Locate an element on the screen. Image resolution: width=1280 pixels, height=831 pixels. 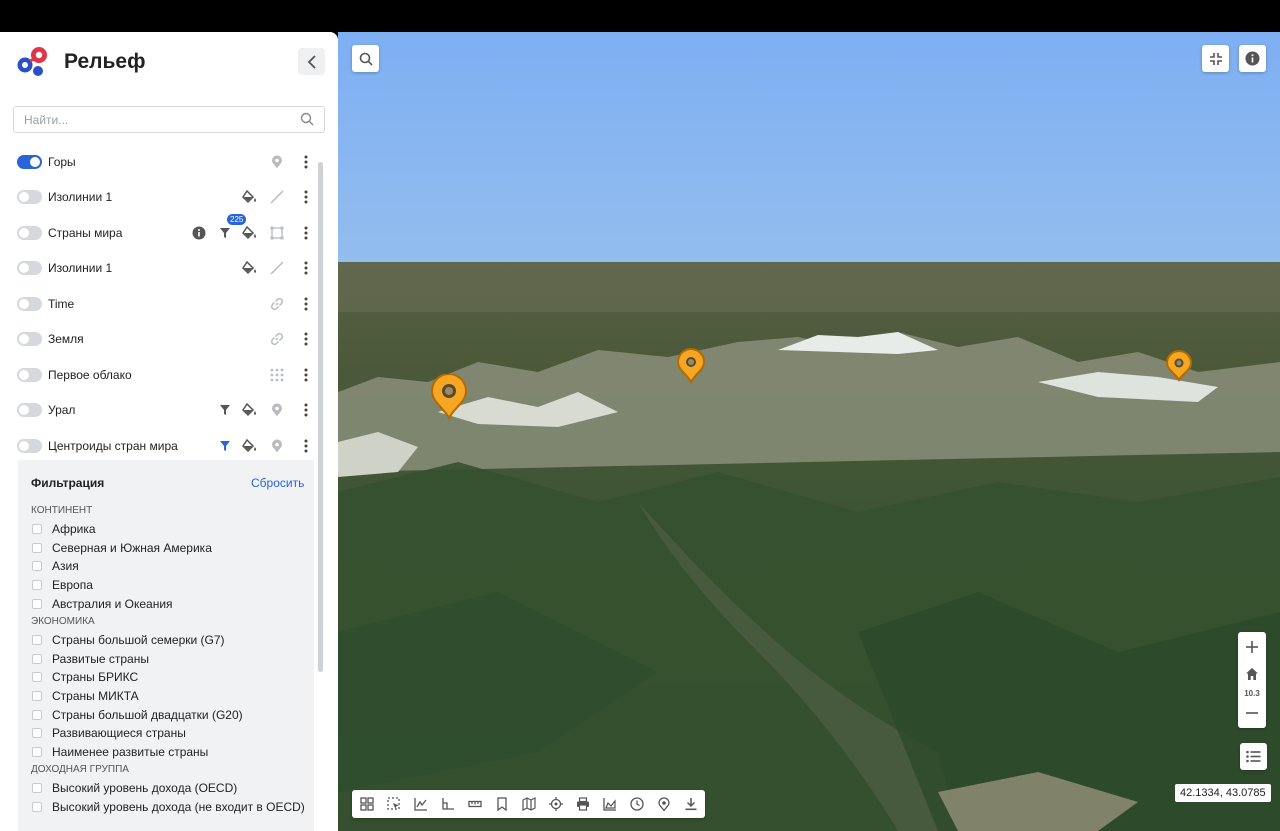
polygon-icon is located at coordinates (277, 233).